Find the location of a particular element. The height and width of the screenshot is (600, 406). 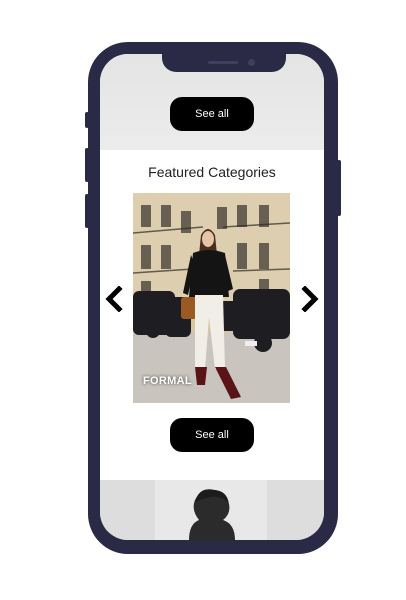

category-photo is located at coordinates (211, 298).